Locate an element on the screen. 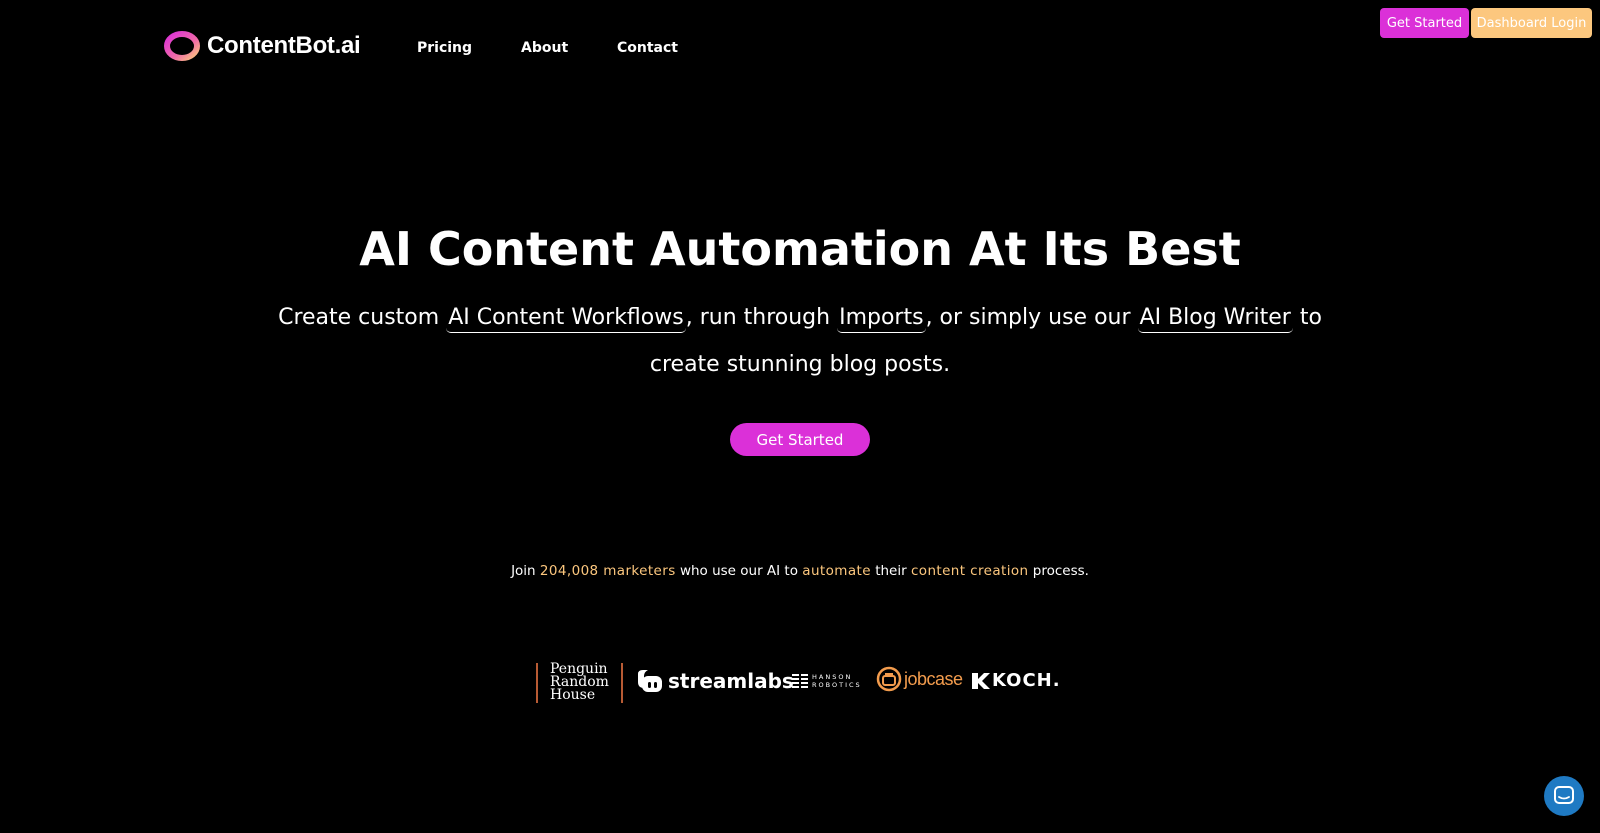 This screenshot has height=833, width=1600. sp-join: Join is located at coordinates (523, 571).